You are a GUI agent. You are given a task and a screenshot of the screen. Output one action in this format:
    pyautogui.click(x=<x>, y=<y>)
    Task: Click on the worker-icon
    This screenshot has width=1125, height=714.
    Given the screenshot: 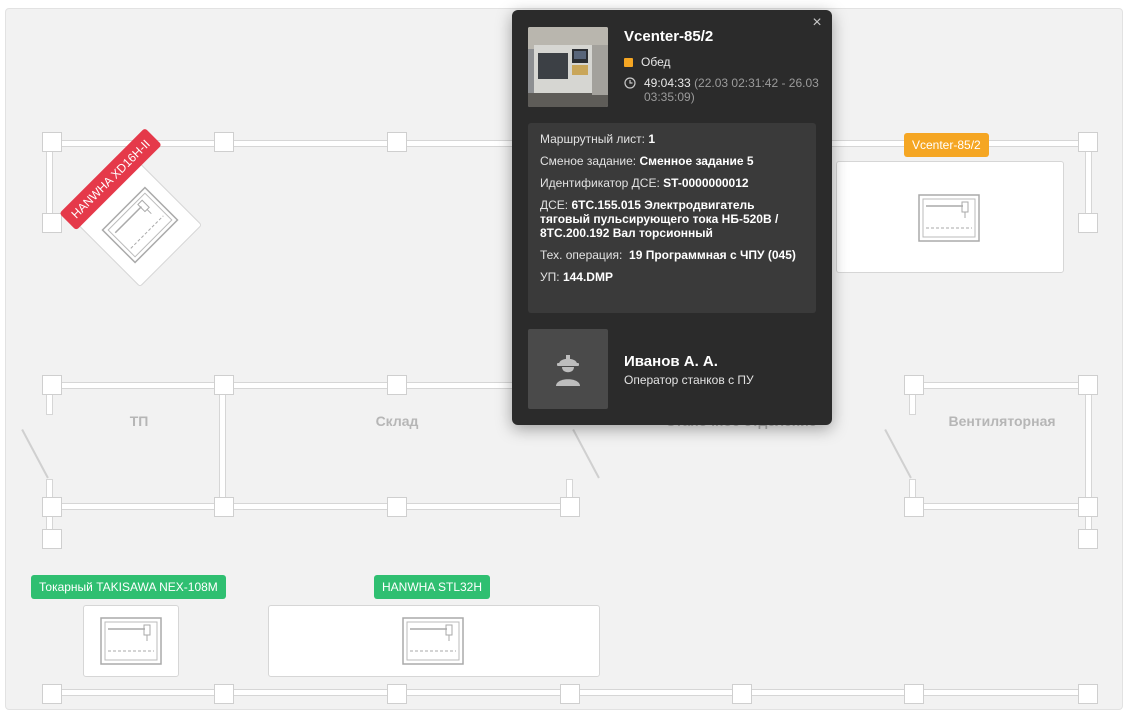 What is the action you would take?
    pyautogui.click(x=568, y=370)
    